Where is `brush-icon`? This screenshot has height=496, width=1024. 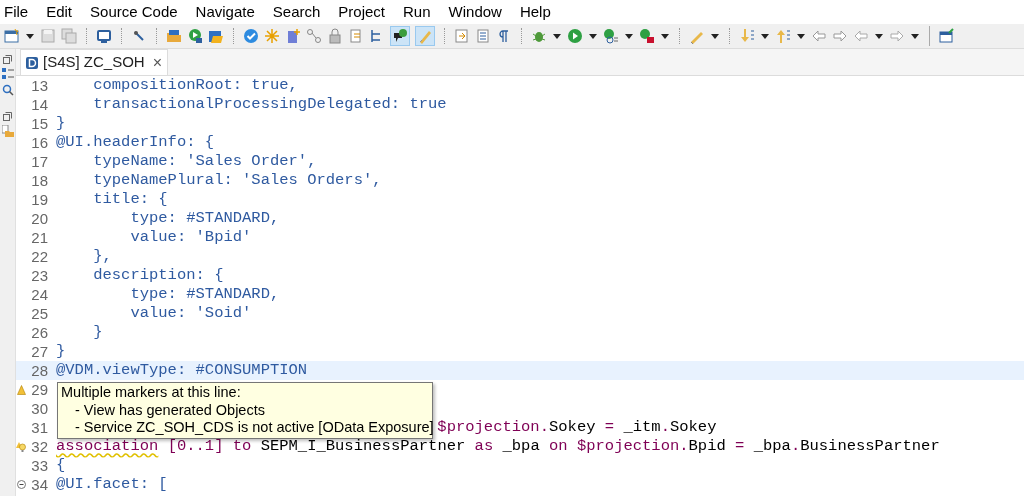
brush-icon is located at coordinates (425, 36).